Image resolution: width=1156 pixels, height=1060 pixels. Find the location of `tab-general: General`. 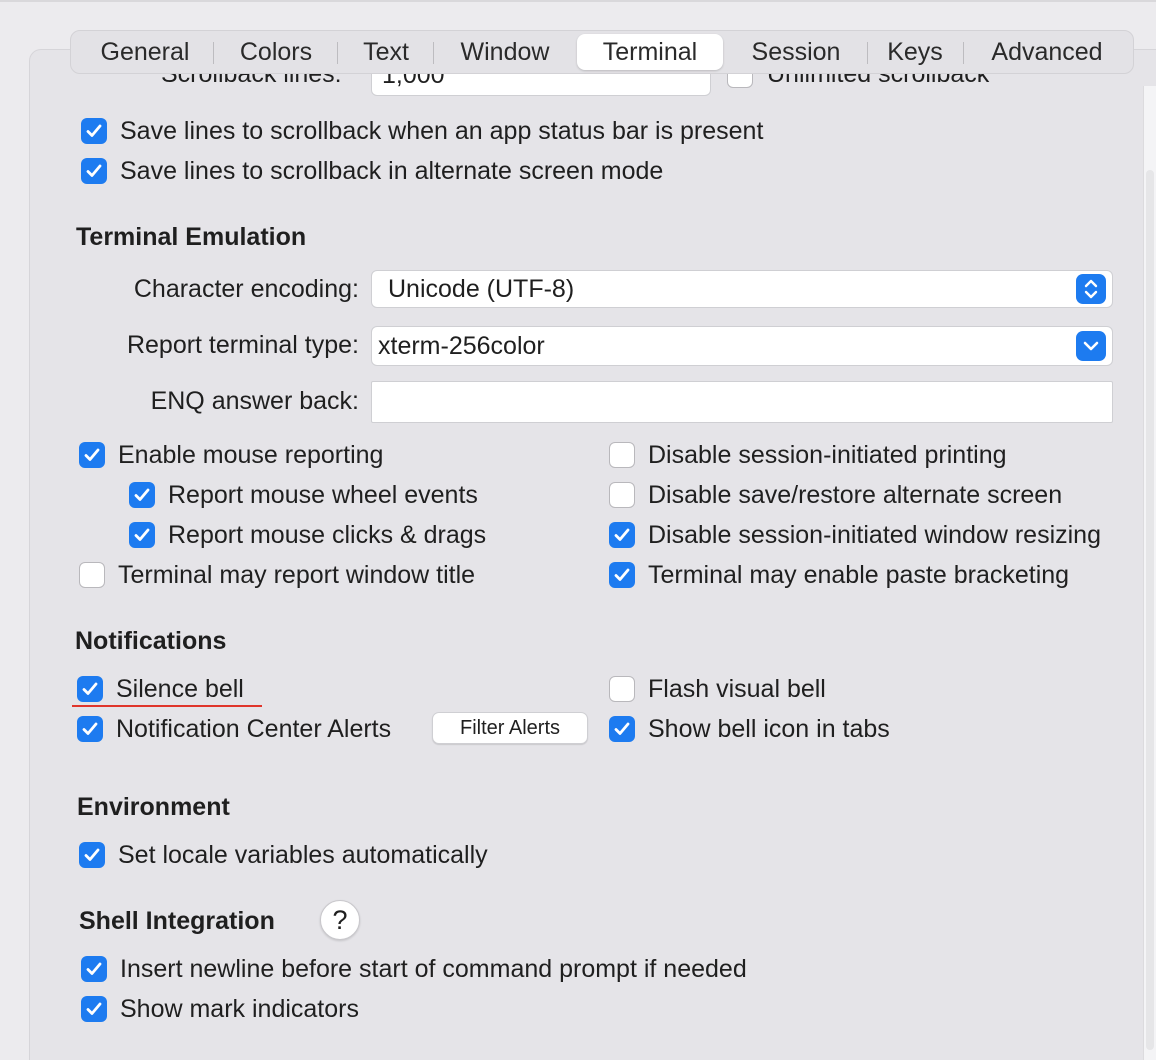

tab-general: General is located at coordinates (145, 52).